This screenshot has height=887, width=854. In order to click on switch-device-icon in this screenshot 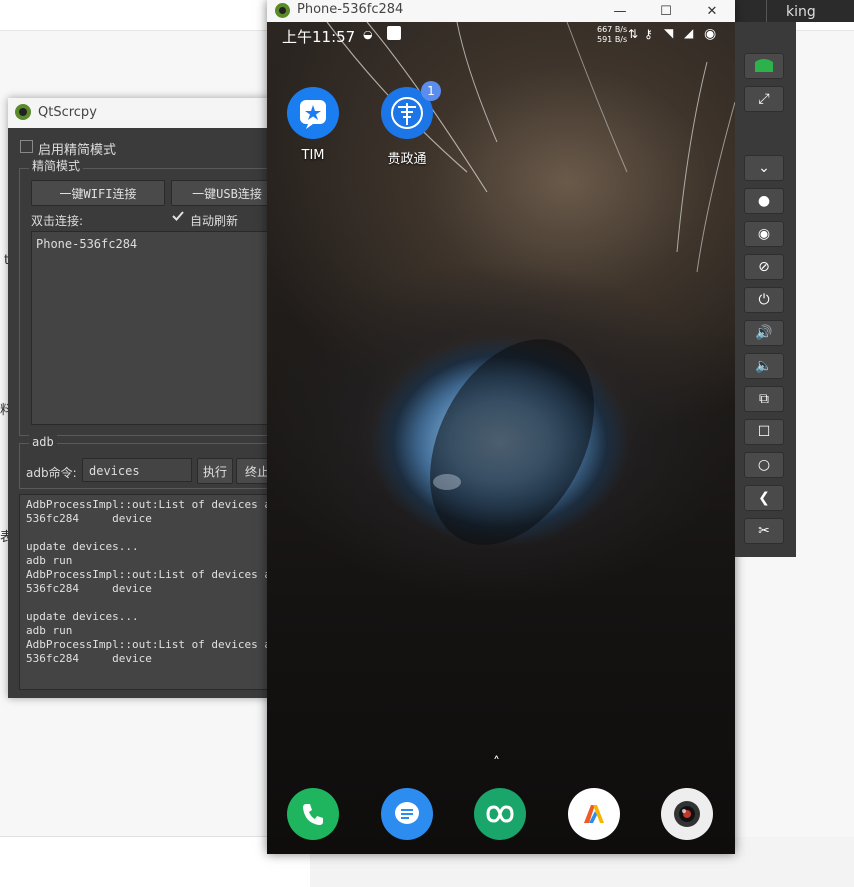, I will do `click(764, 65)`.